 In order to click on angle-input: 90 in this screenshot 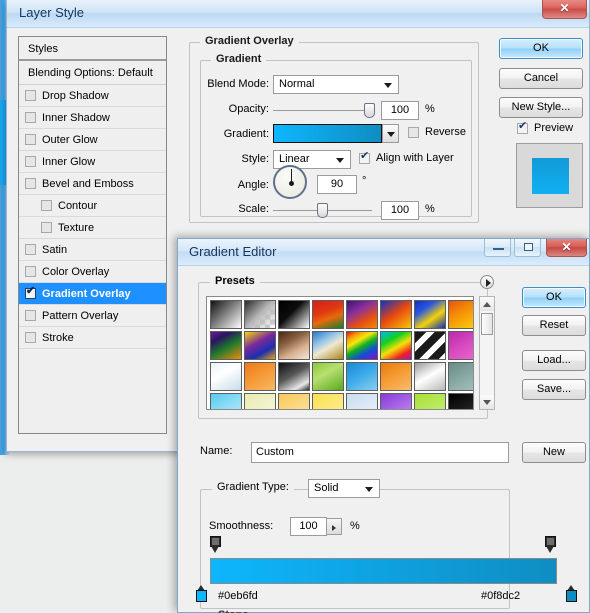, I will do `click(337, 184)`.